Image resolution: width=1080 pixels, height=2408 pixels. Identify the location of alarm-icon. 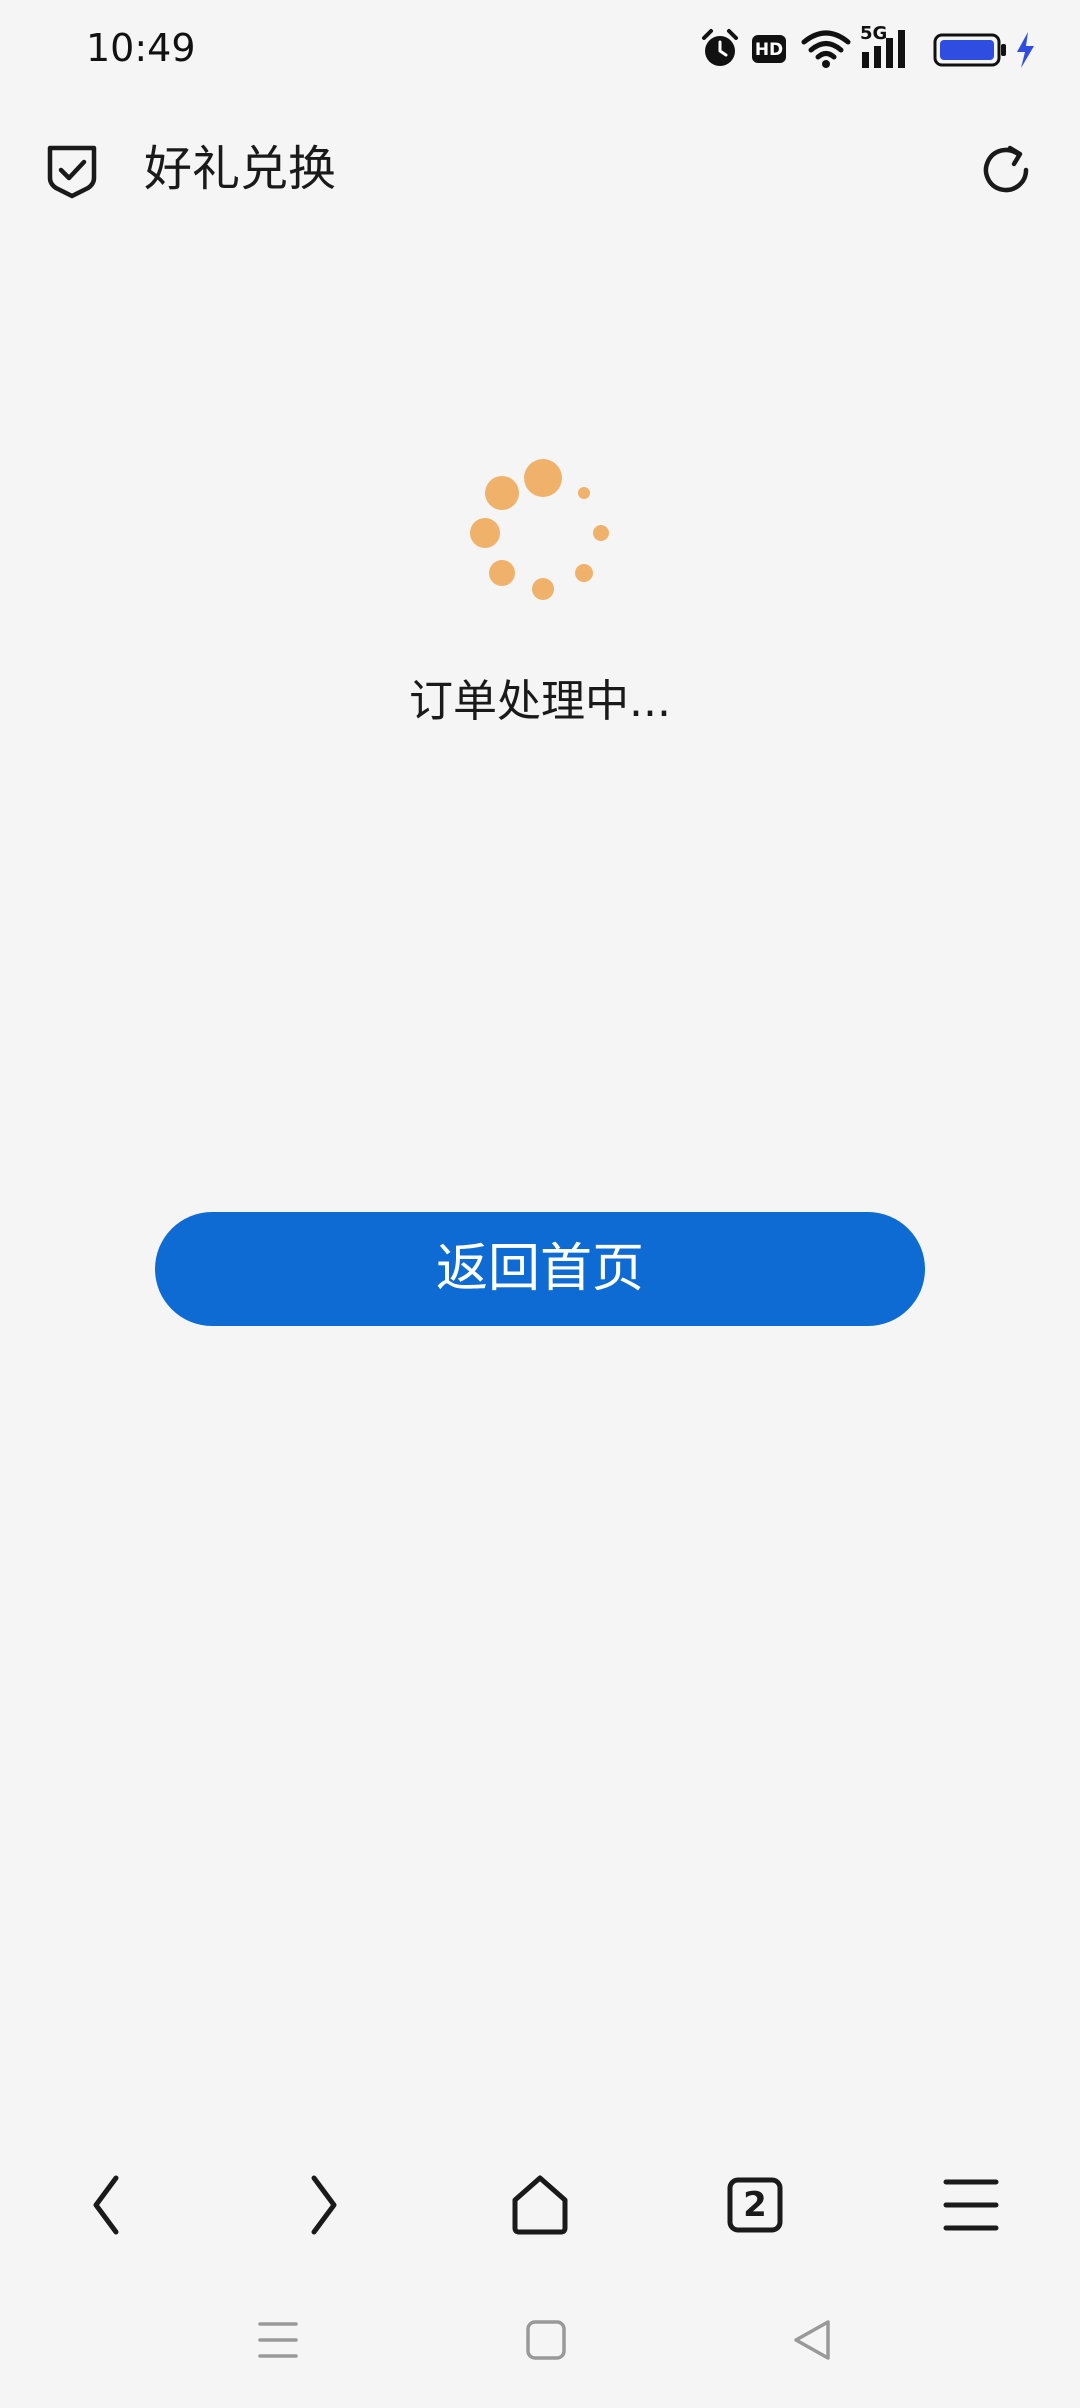
(720, 47).